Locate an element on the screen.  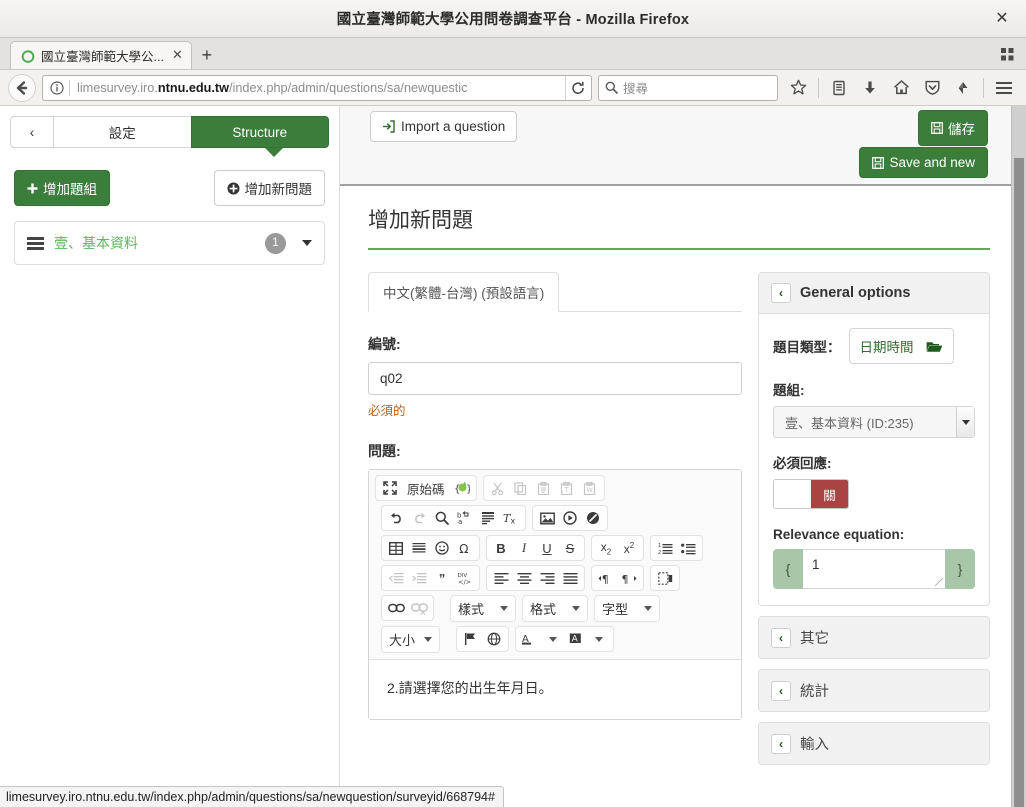
mandatory-toggle: 關 is located at coordinates (811, 494).